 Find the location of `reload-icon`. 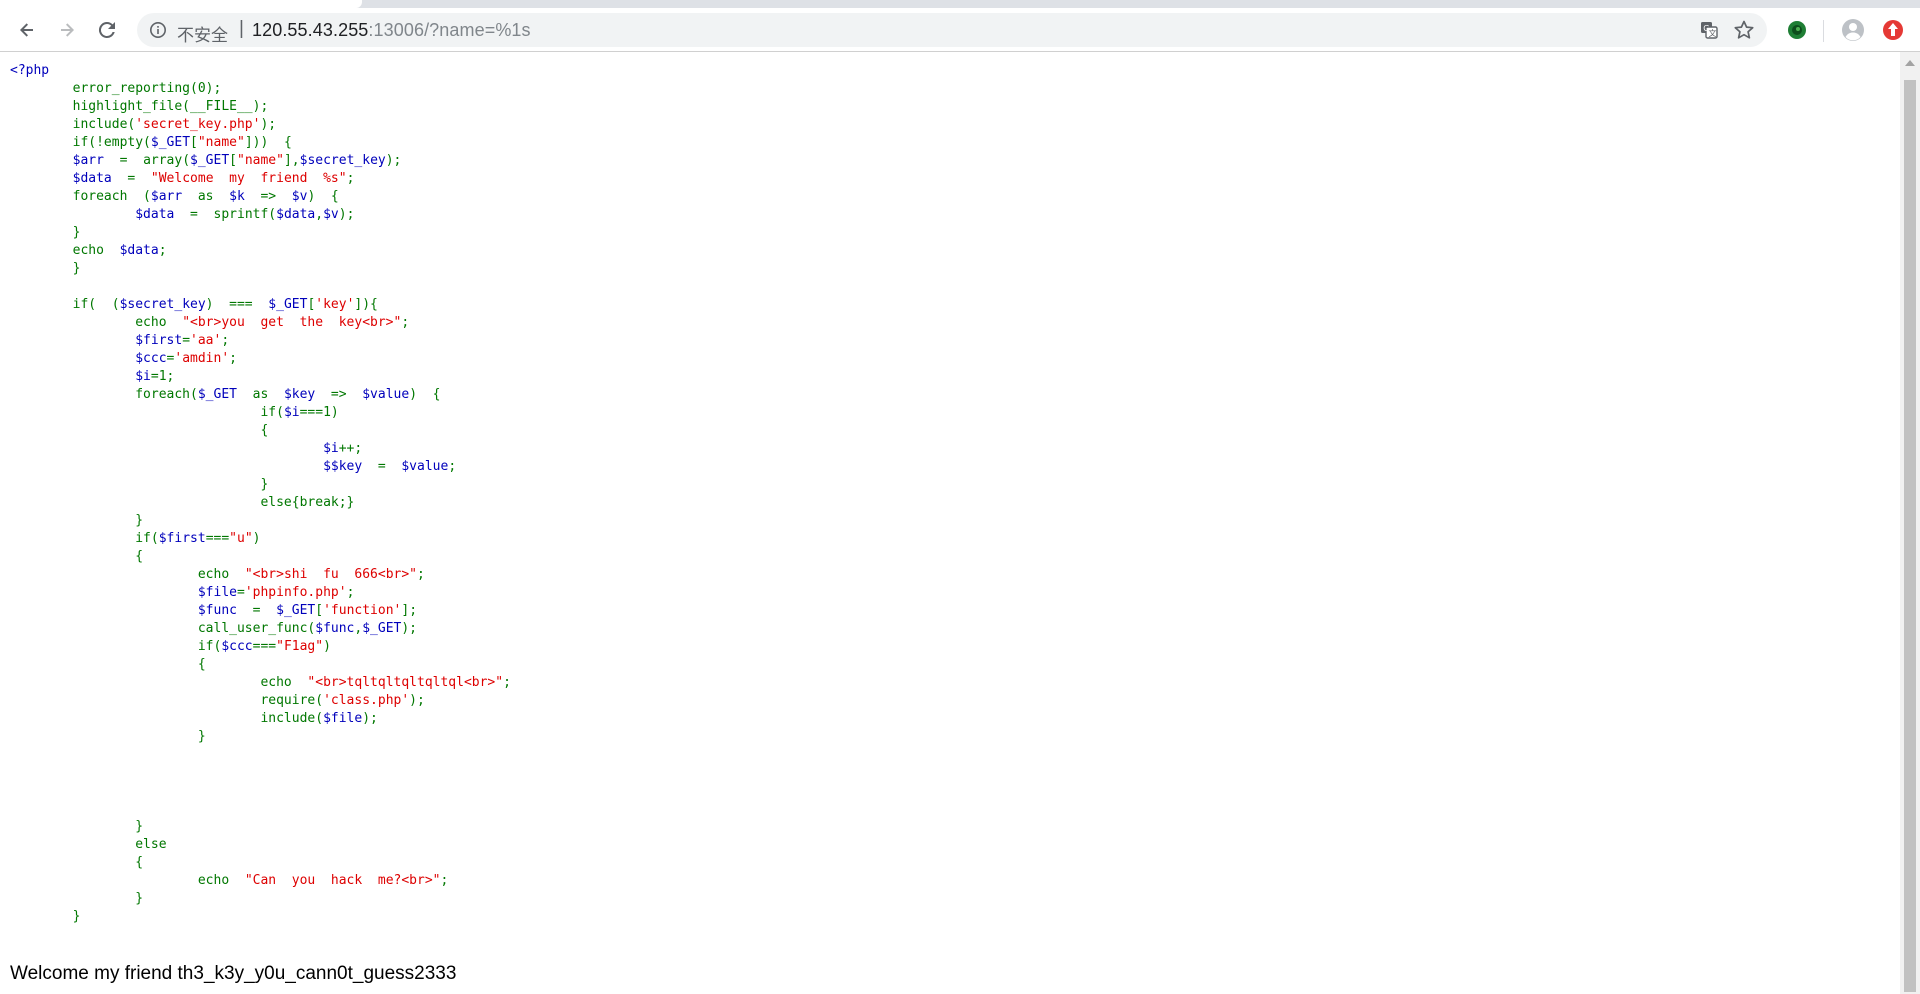

reload-icon is located at coordinates (106, 29).